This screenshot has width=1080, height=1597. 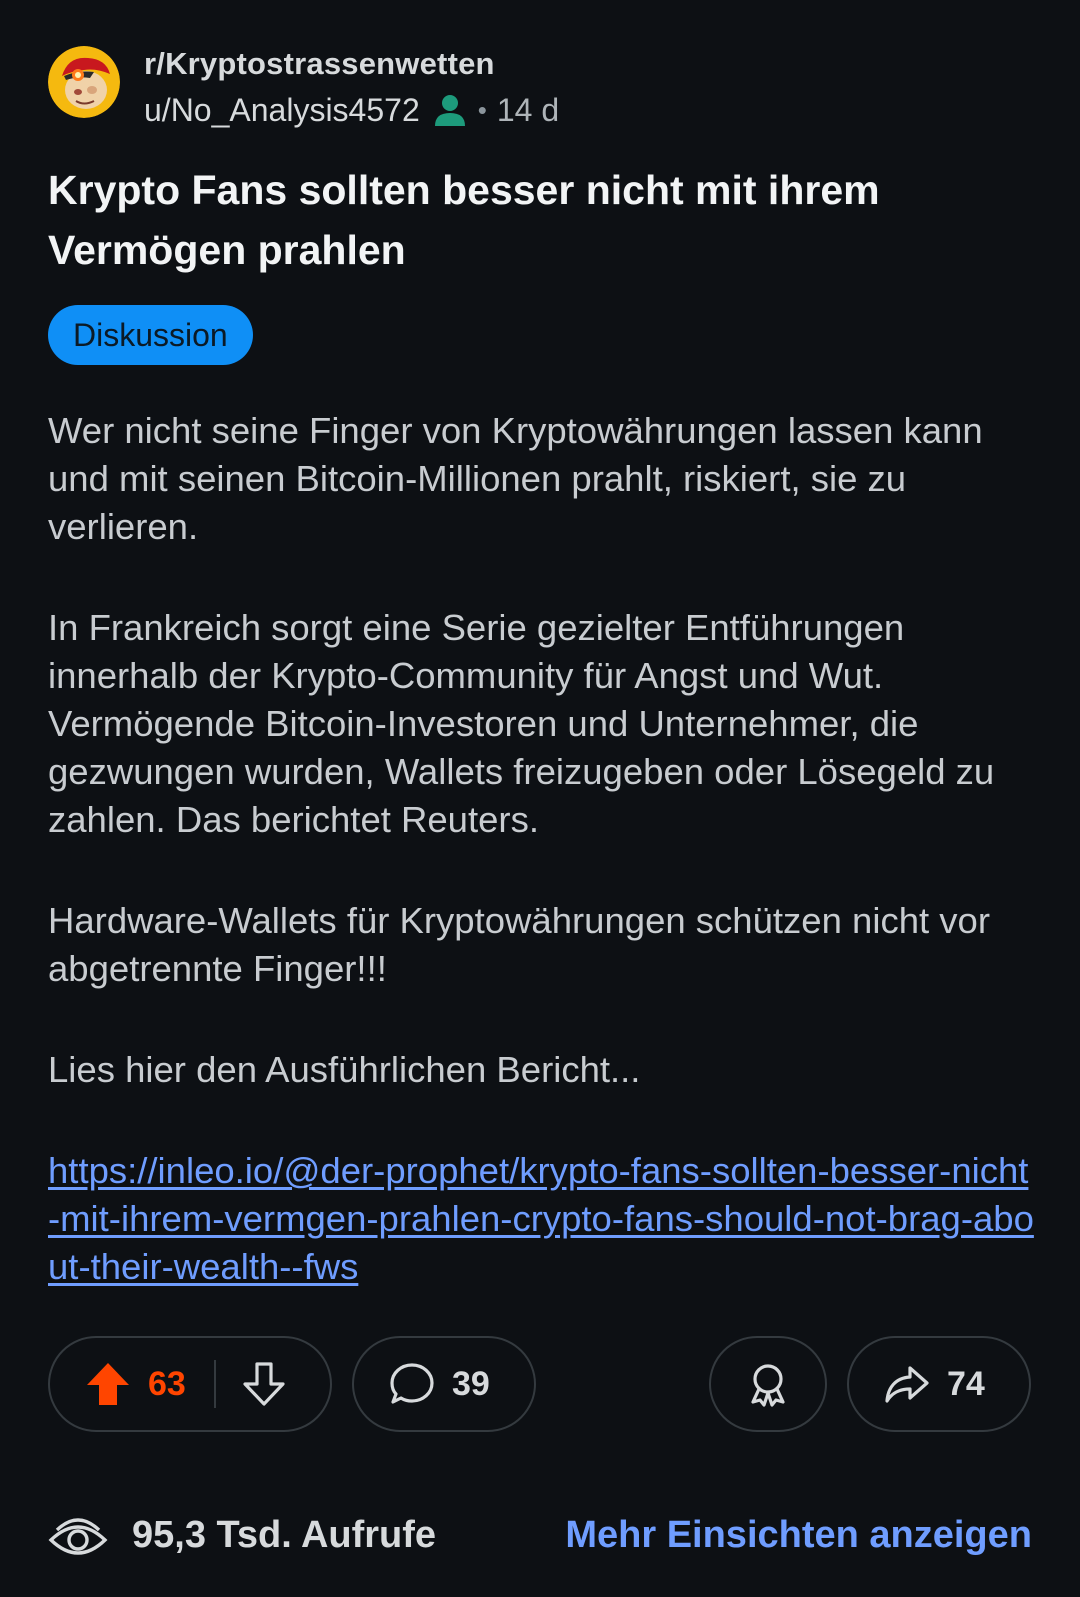 What do you see at coordinates (540, 1384) in the screenshot?
I see `action-bar: 63 39 74` at bounding box center [540, 1384].